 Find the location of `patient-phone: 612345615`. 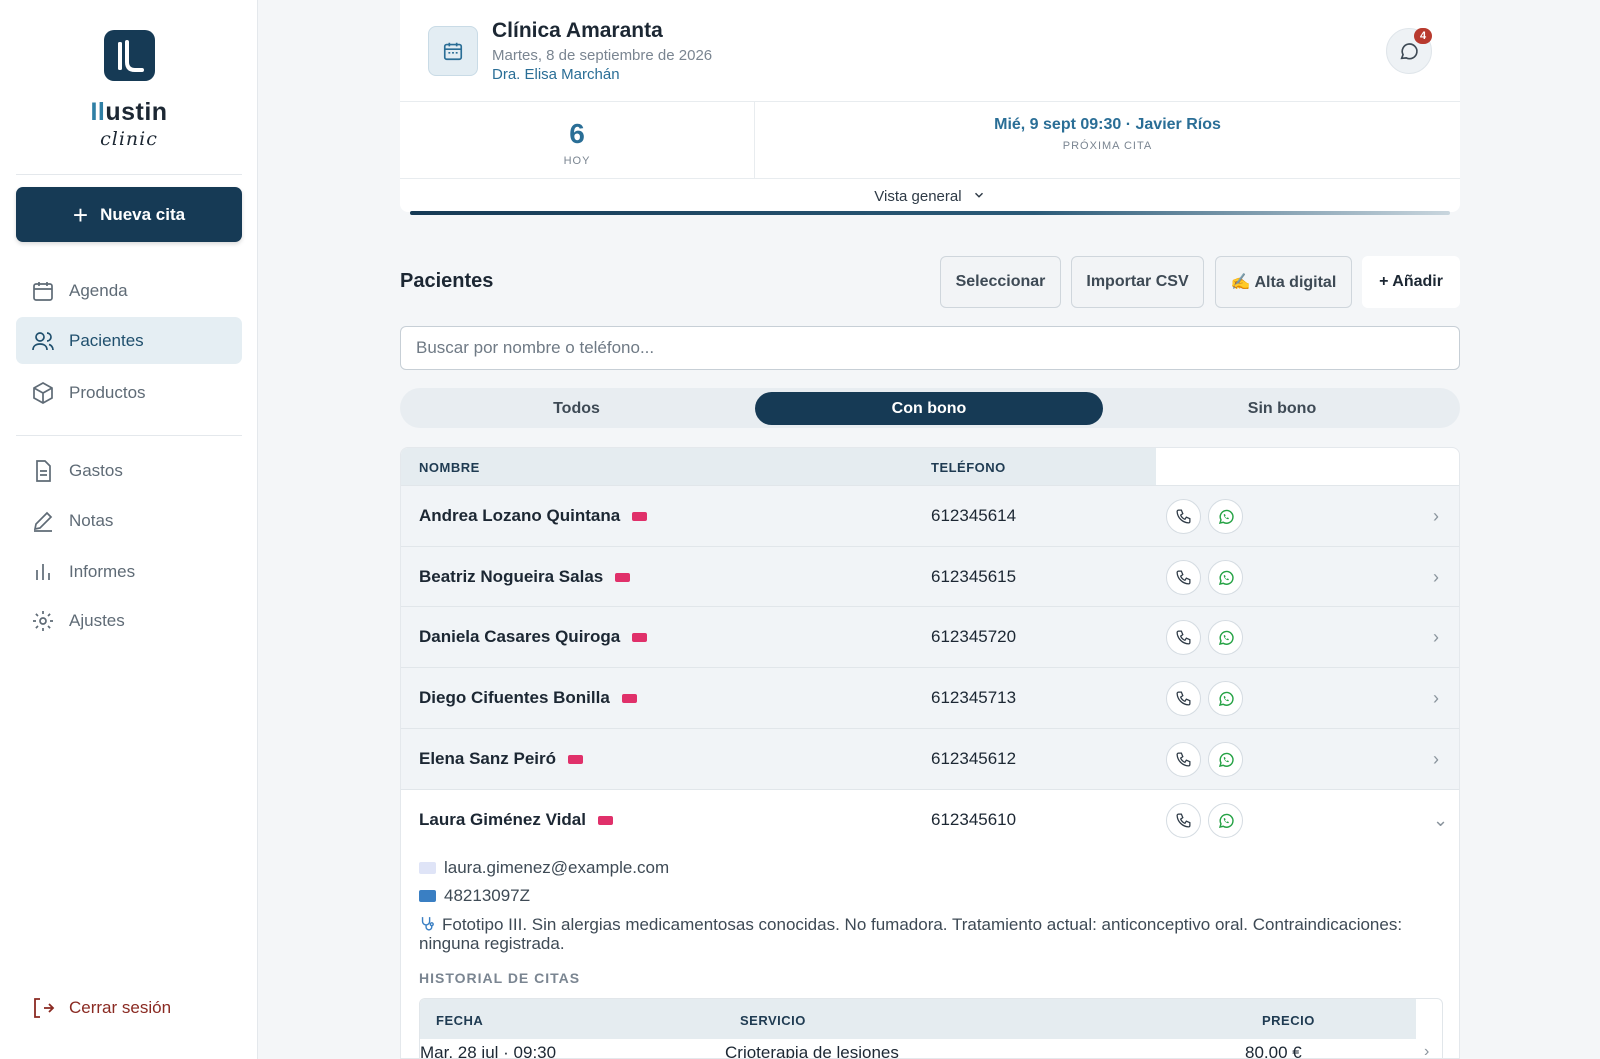

patient-phone: 612345615 is located at coordinates (974, 576).